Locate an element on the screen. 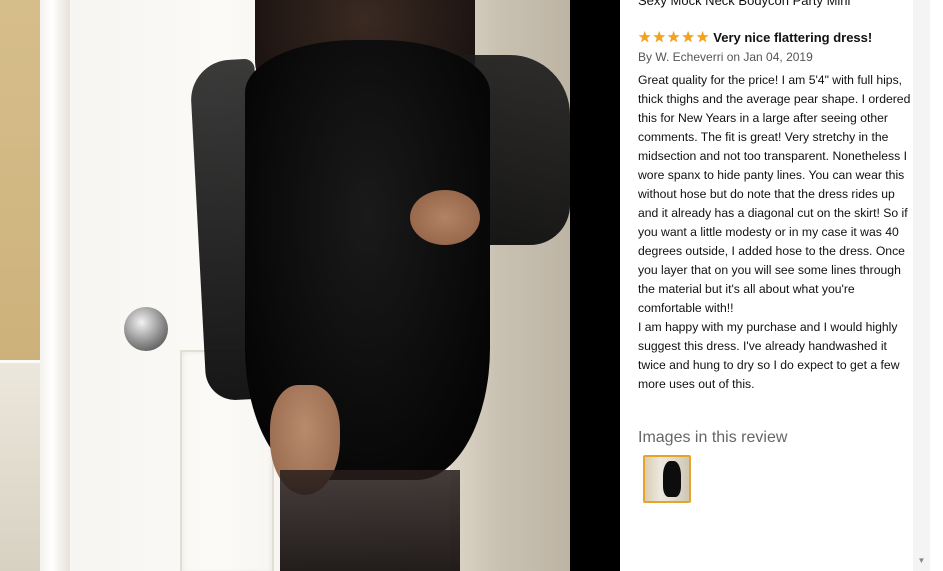 This screenshot has height=571, width=943. window-edge is located at coordinates (936, 285).